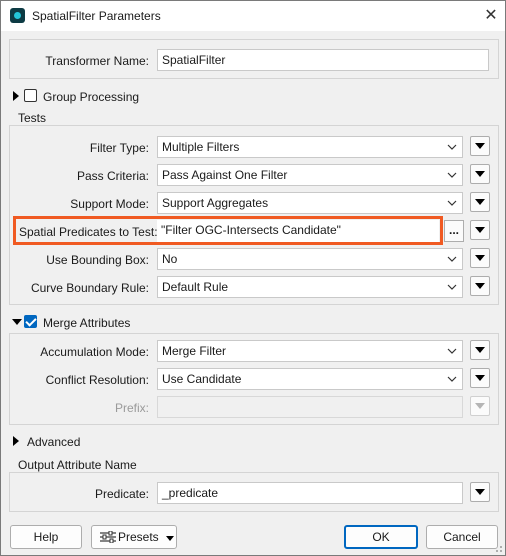  Describe the element at coordinates (498, 548) in the screenshot. I see `resize-grip-icon` at that location.